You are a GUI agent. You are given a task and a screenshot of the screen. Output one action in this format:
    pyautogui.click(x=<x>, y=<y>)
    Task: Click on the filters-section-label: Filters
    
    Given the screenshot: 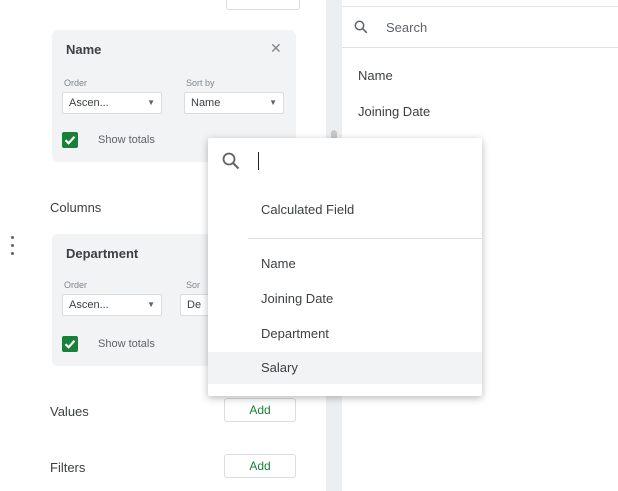 What is the action you would take?
    pyautogui.click(x=68, y=467)
    